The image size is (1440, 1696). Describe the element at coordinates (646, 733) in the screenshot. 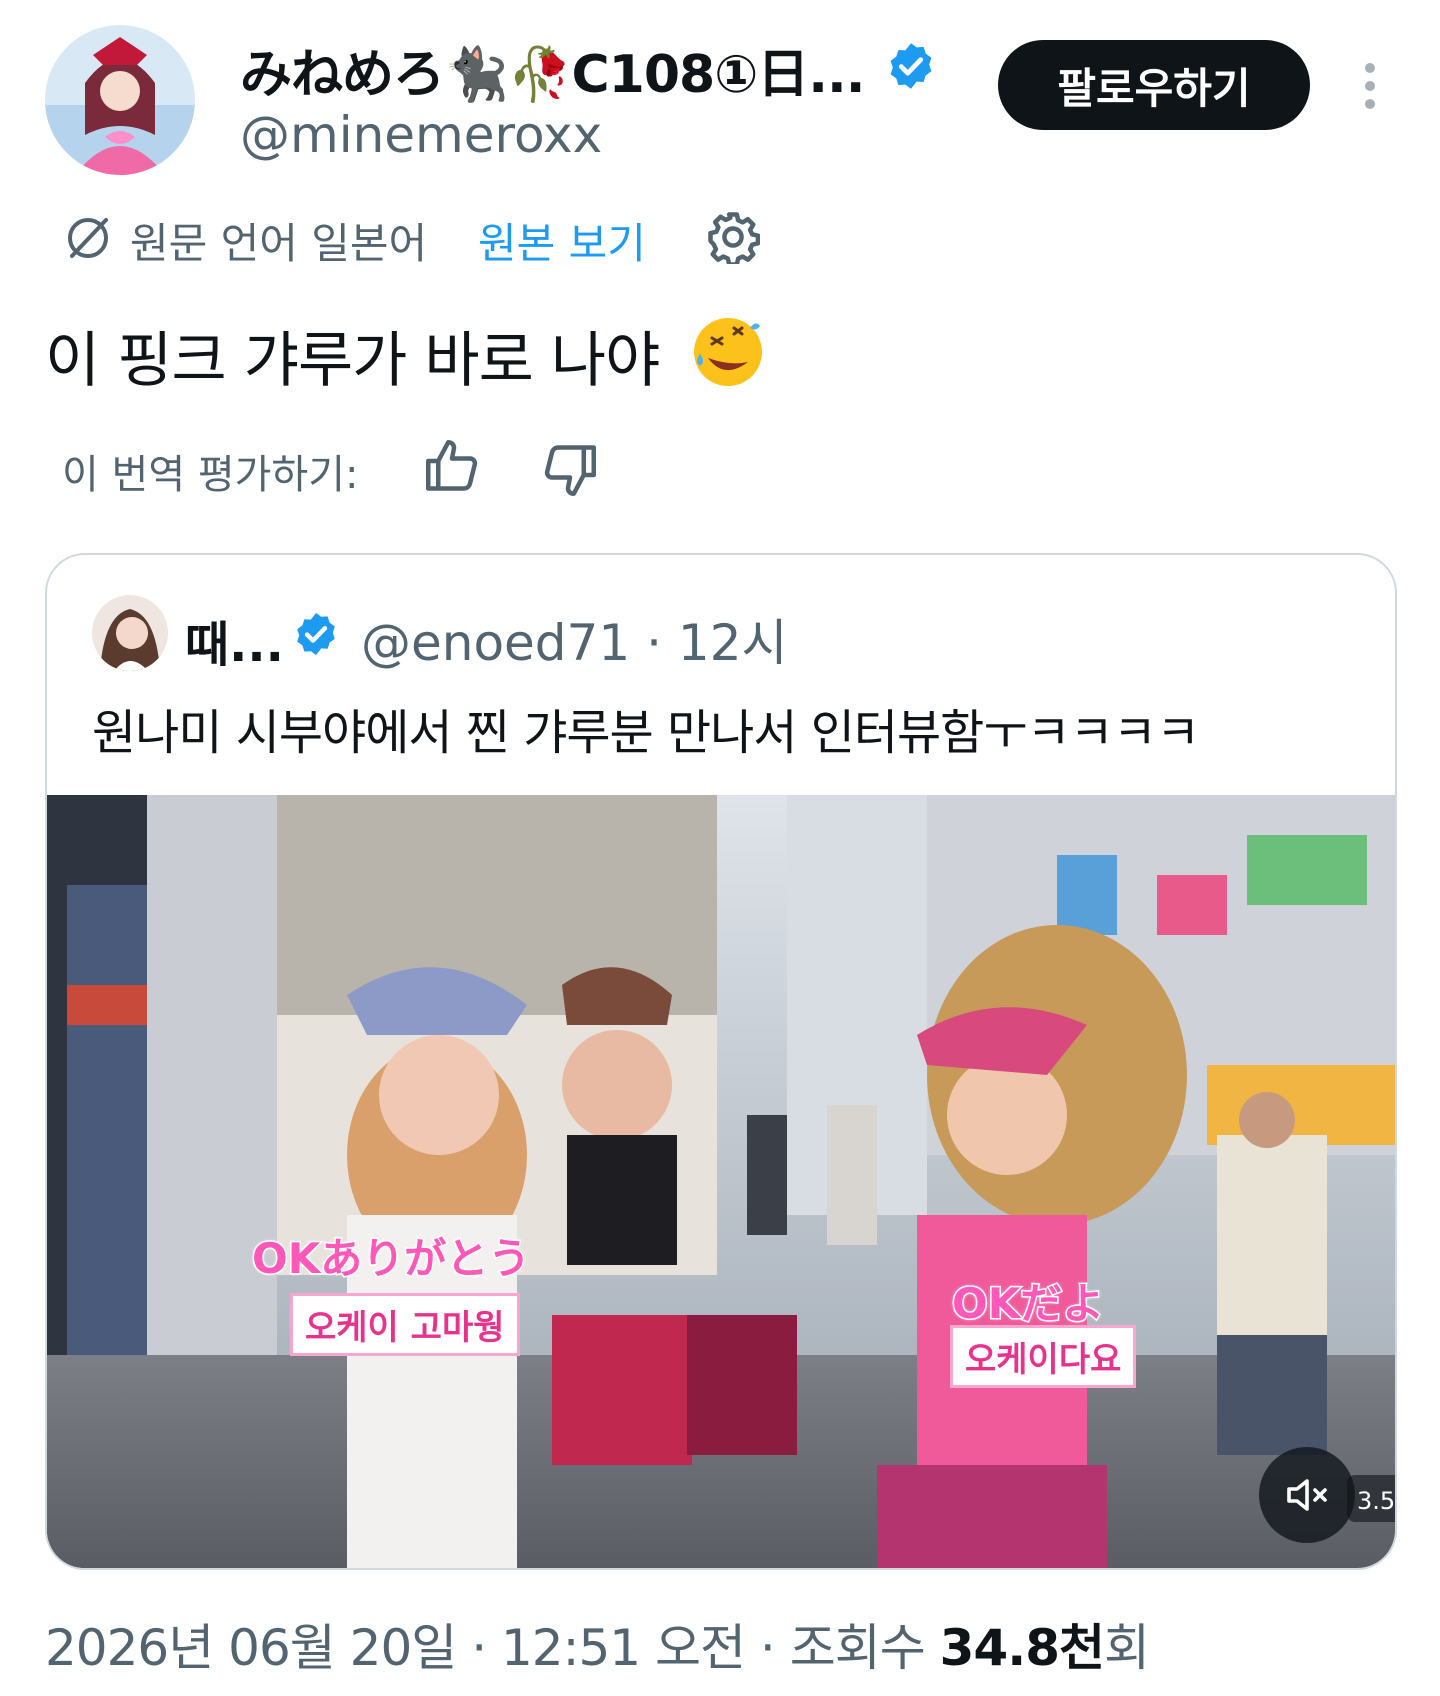

I see `quoted-tweet-text: 원나미 시부야에서 찐 갸루분 만나서 인터뷰함ㅜㅋㅋㅋㅋ` at that location.